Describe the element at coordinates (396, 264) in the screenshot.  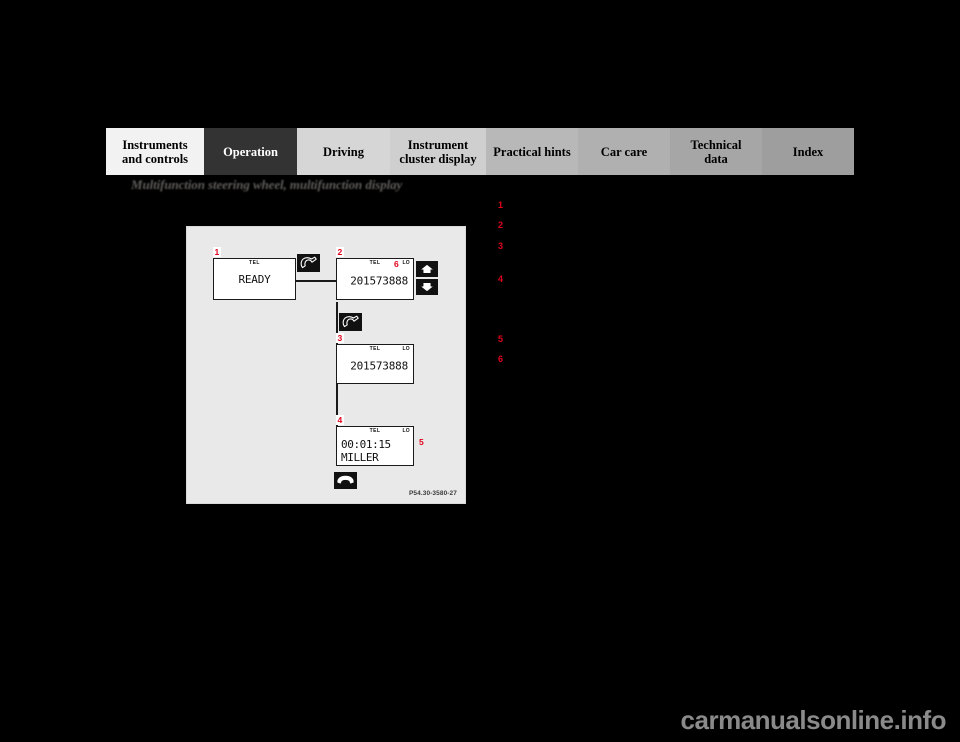
I see `figure-callout-6: 6` at that location.